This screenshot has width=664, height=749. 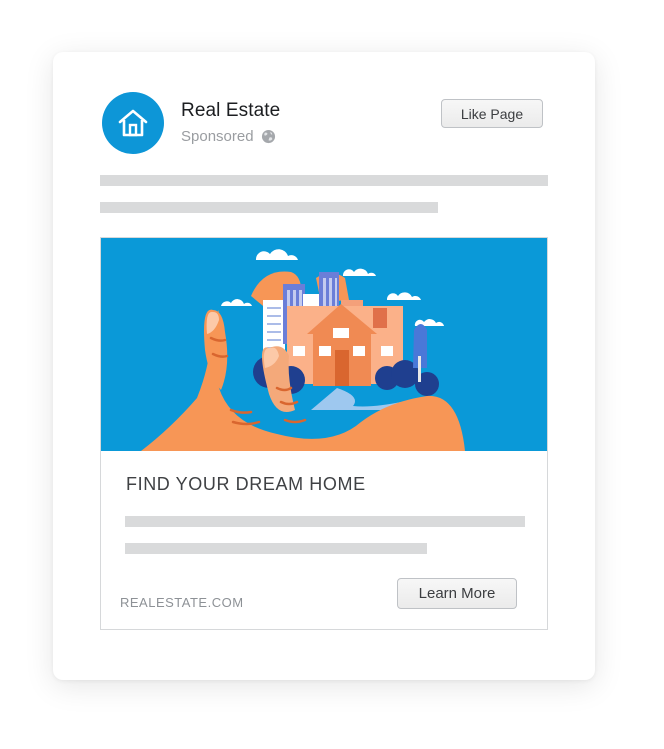 I want to click on page-name: Real Estate, so click(x=230, y=111).